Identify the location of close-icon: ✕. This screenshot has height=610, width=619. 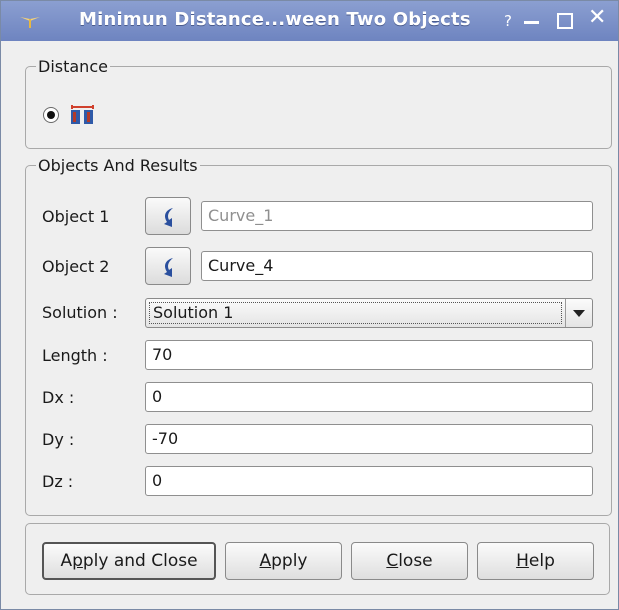
(597, 18).